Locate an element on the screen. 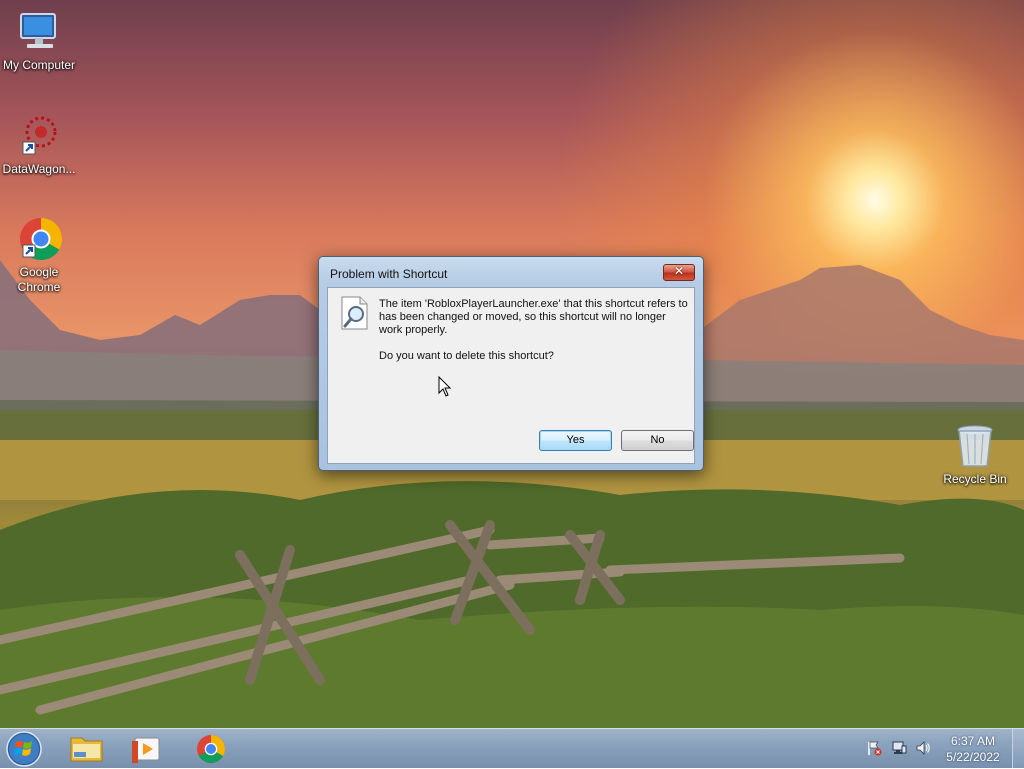  action-center-flag-icon is located at coordinates (874, 748).